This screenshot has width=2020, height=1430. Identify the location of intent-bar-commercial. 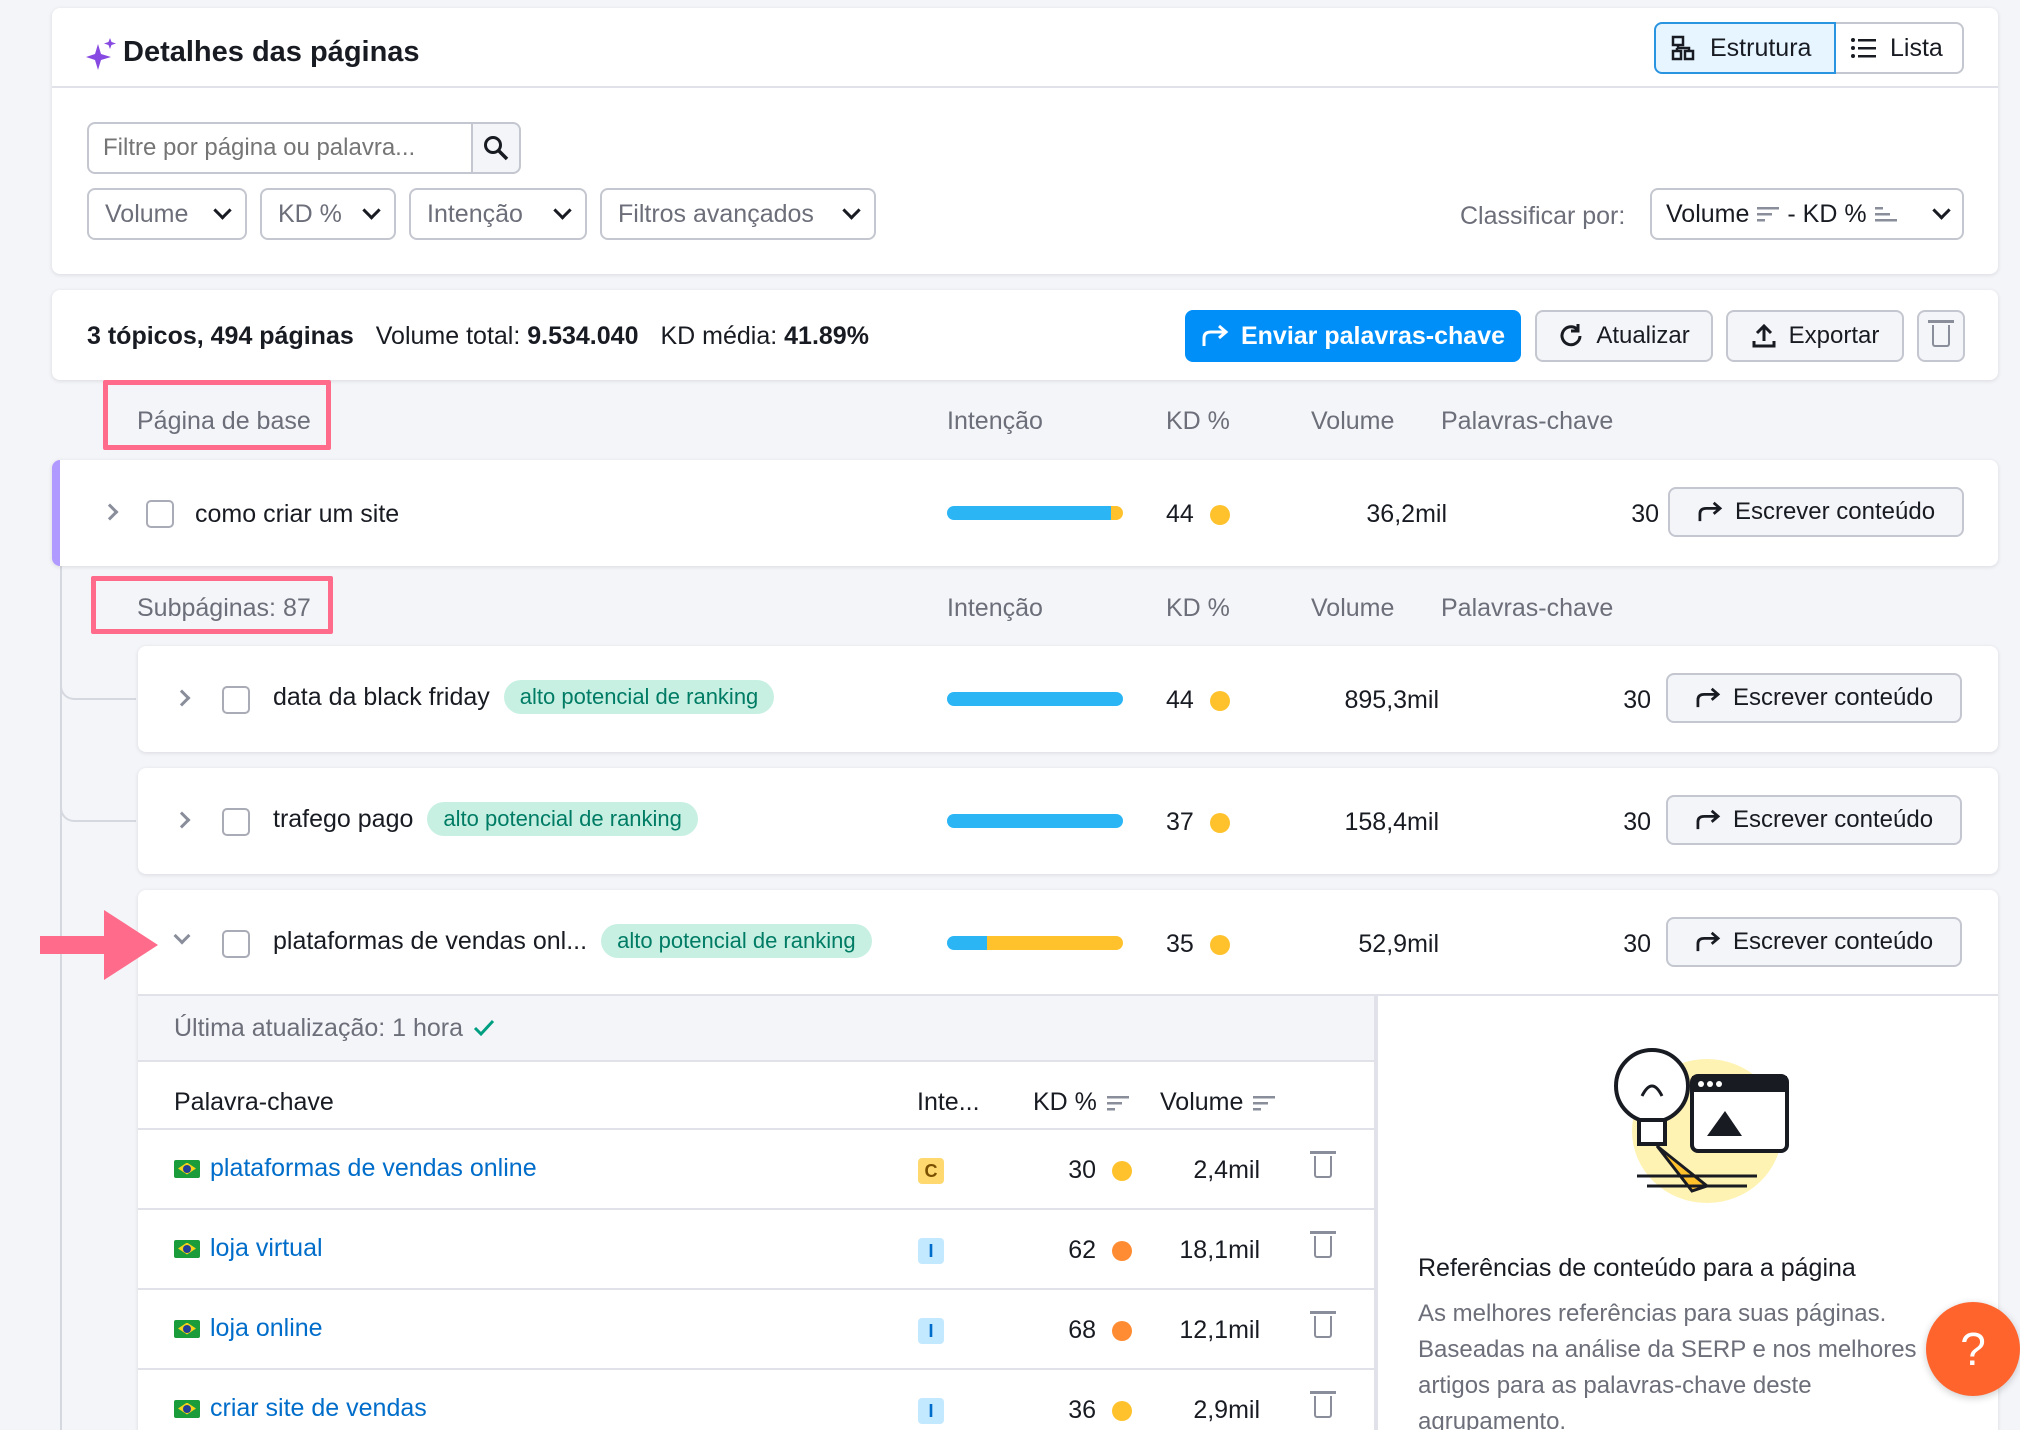
(1116, 513).